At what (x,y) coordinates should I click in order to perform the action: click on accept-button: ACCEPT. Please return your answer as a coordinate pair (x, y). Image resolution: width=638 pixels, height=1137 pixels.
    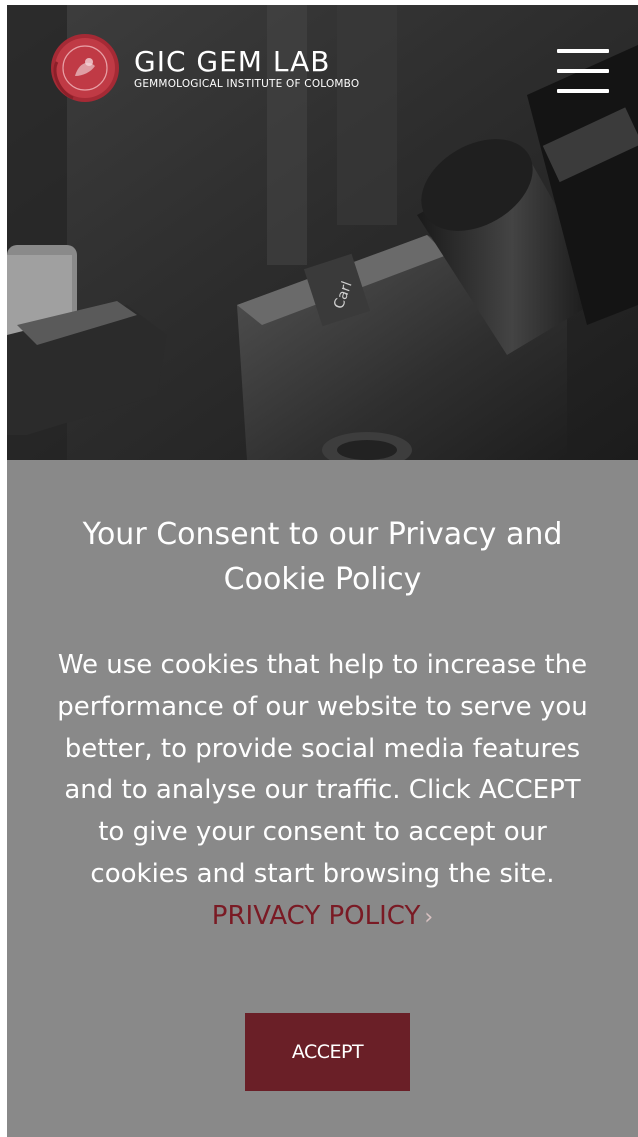
    Looking at the image, I should click on (327, 1052).